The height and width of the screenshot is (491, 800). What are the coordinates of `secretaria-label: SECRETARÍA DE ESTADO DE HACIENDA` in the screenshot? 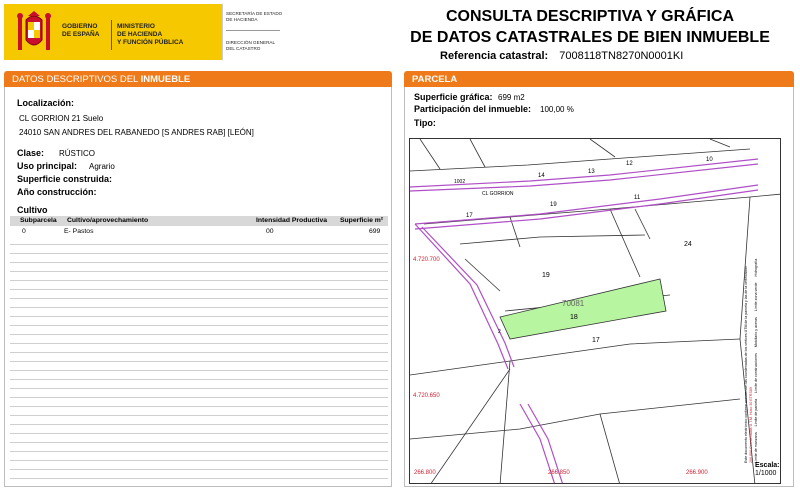 It's located at (254, 17).